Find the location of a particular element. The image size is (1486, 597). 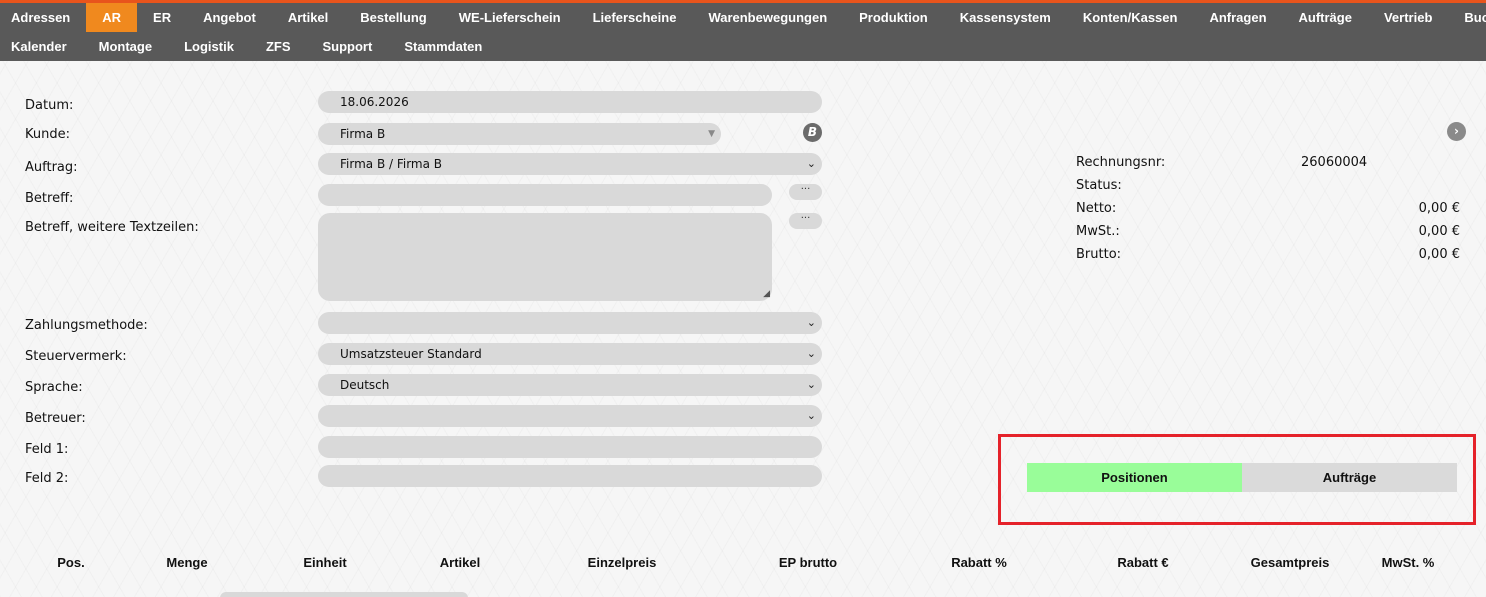

column-header-menge: Menge is located at coordinates (187, 562).